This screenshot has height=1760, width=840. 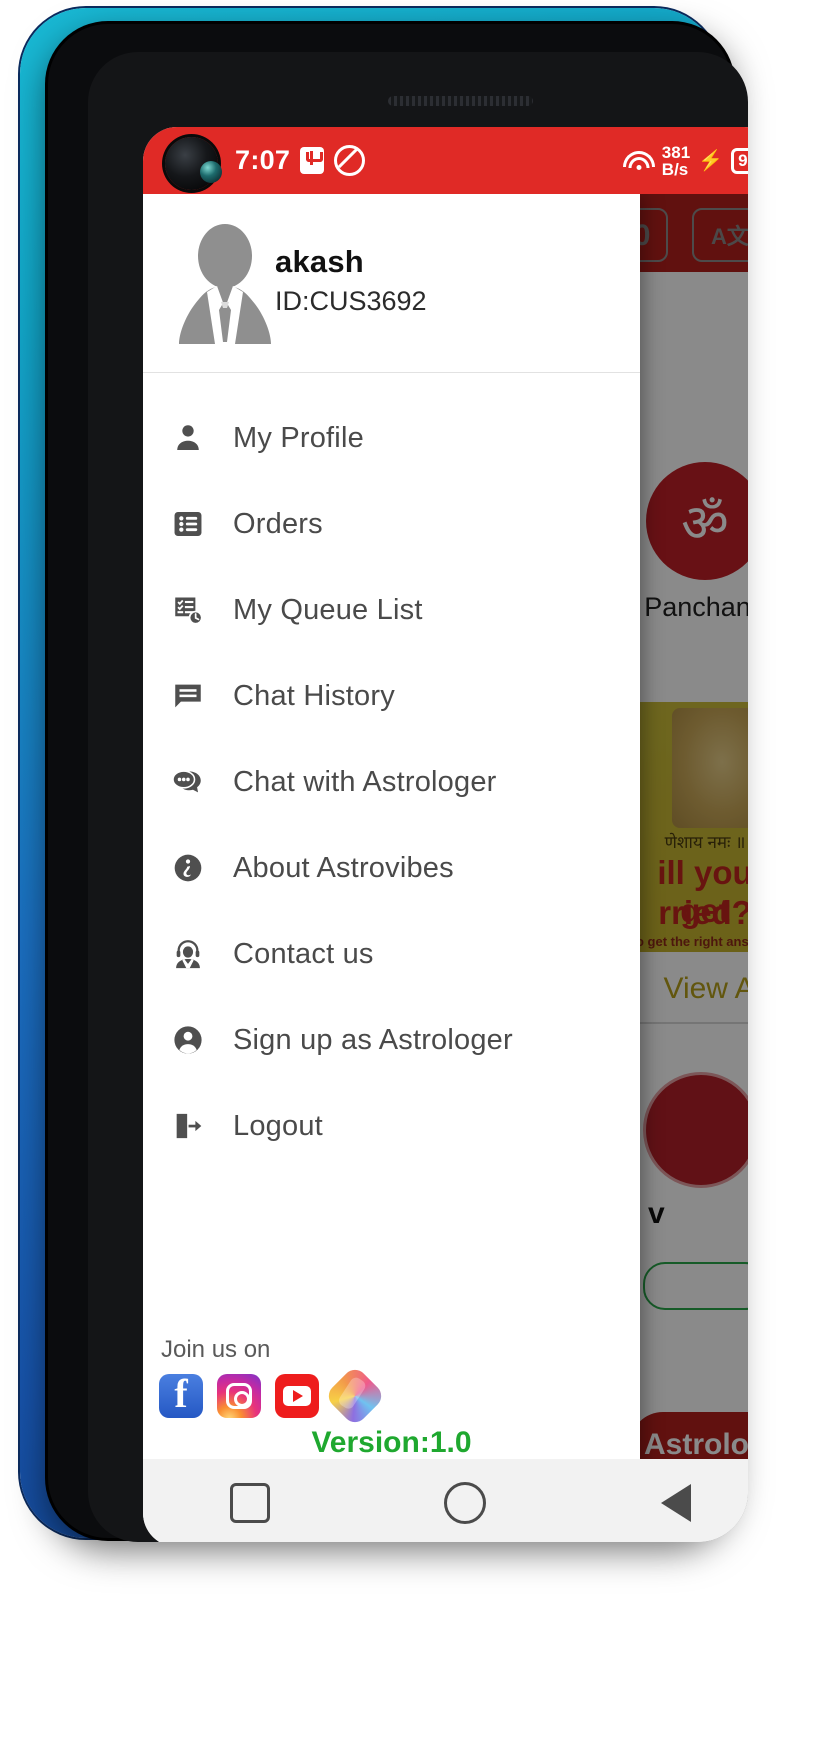 I want to click on queue-clock-icon, so click(x=202, y=610).